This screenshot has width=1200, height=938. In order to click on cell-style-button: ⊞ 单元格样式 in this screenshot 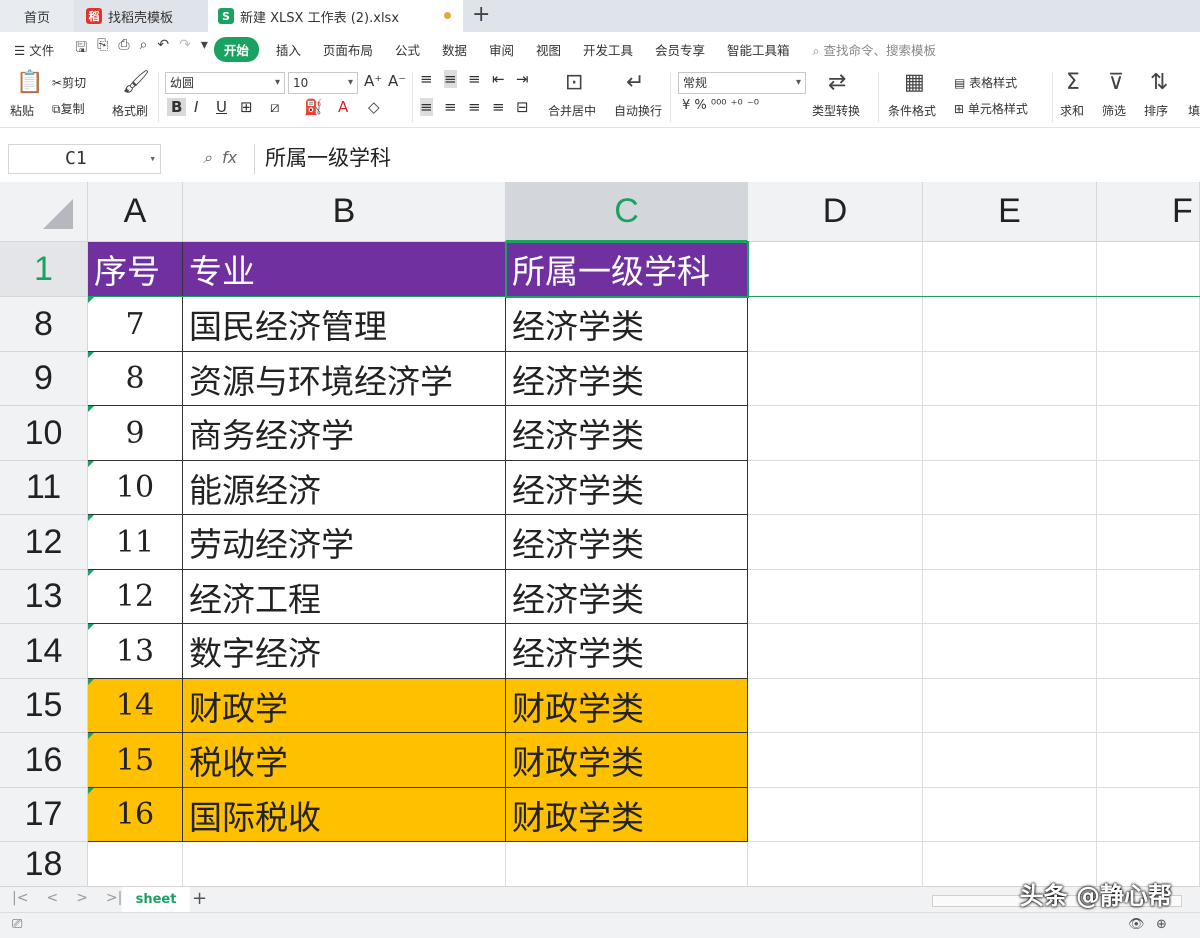, I will do `click(991, 108)`.